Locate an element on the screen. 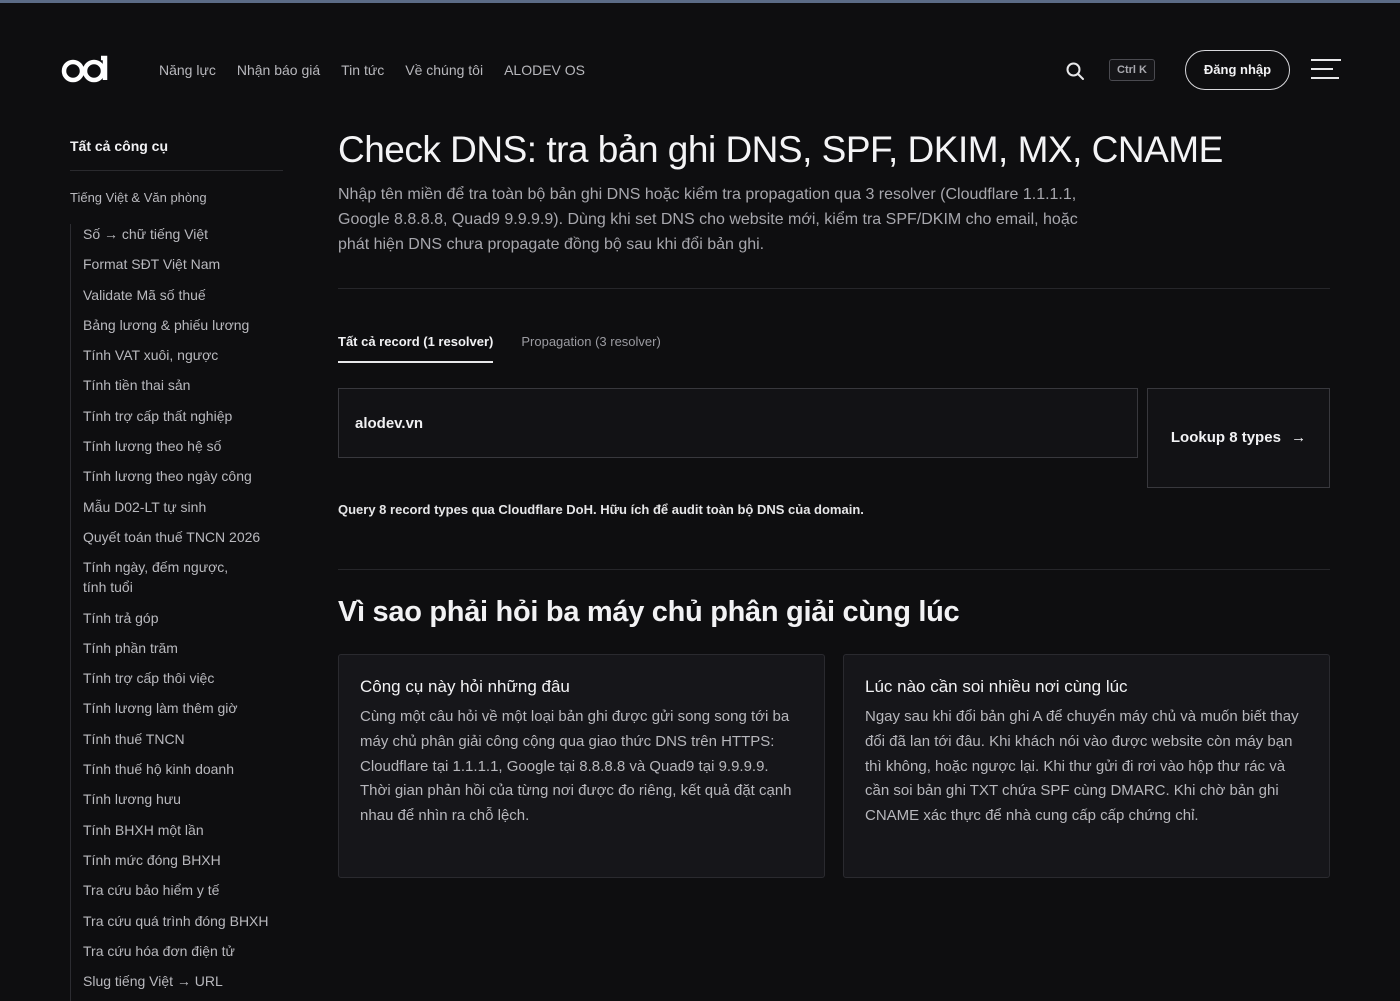  sidebar-item: Tính lương theo hệ số is located at coordinates (183, 446).